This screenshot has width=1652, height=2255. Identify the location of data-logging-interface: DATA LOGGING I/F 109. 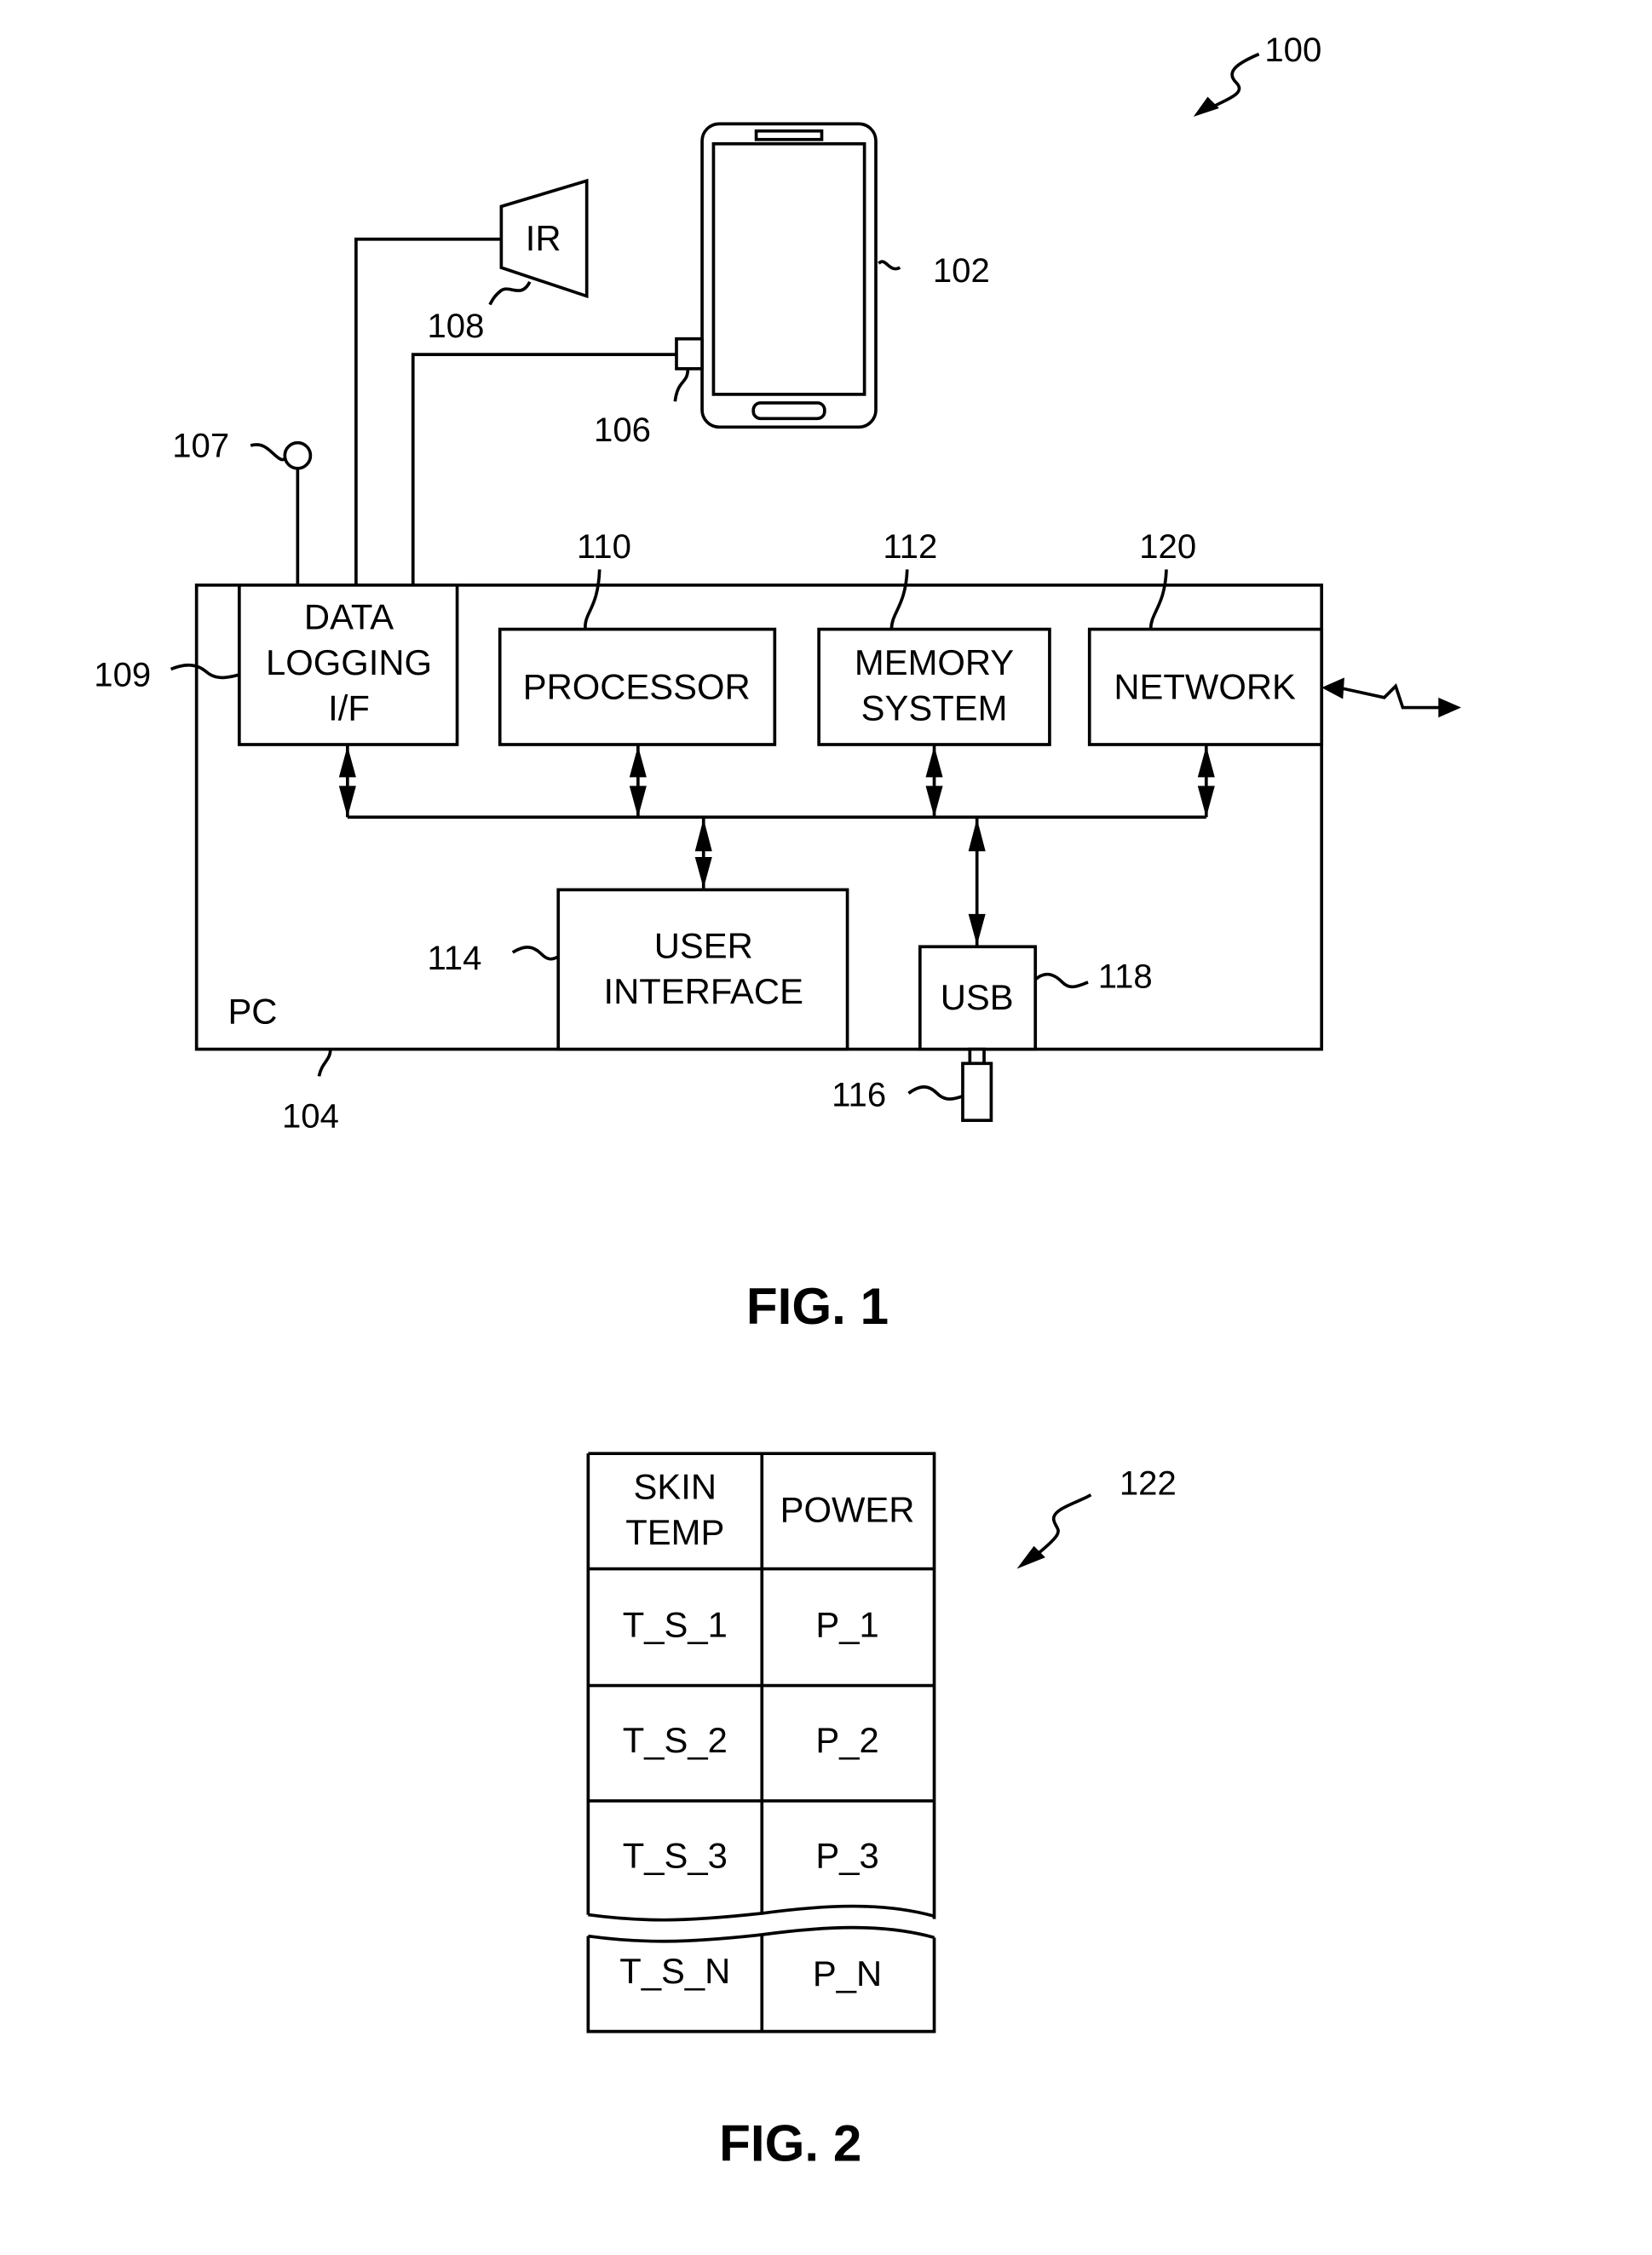
(276, 664).